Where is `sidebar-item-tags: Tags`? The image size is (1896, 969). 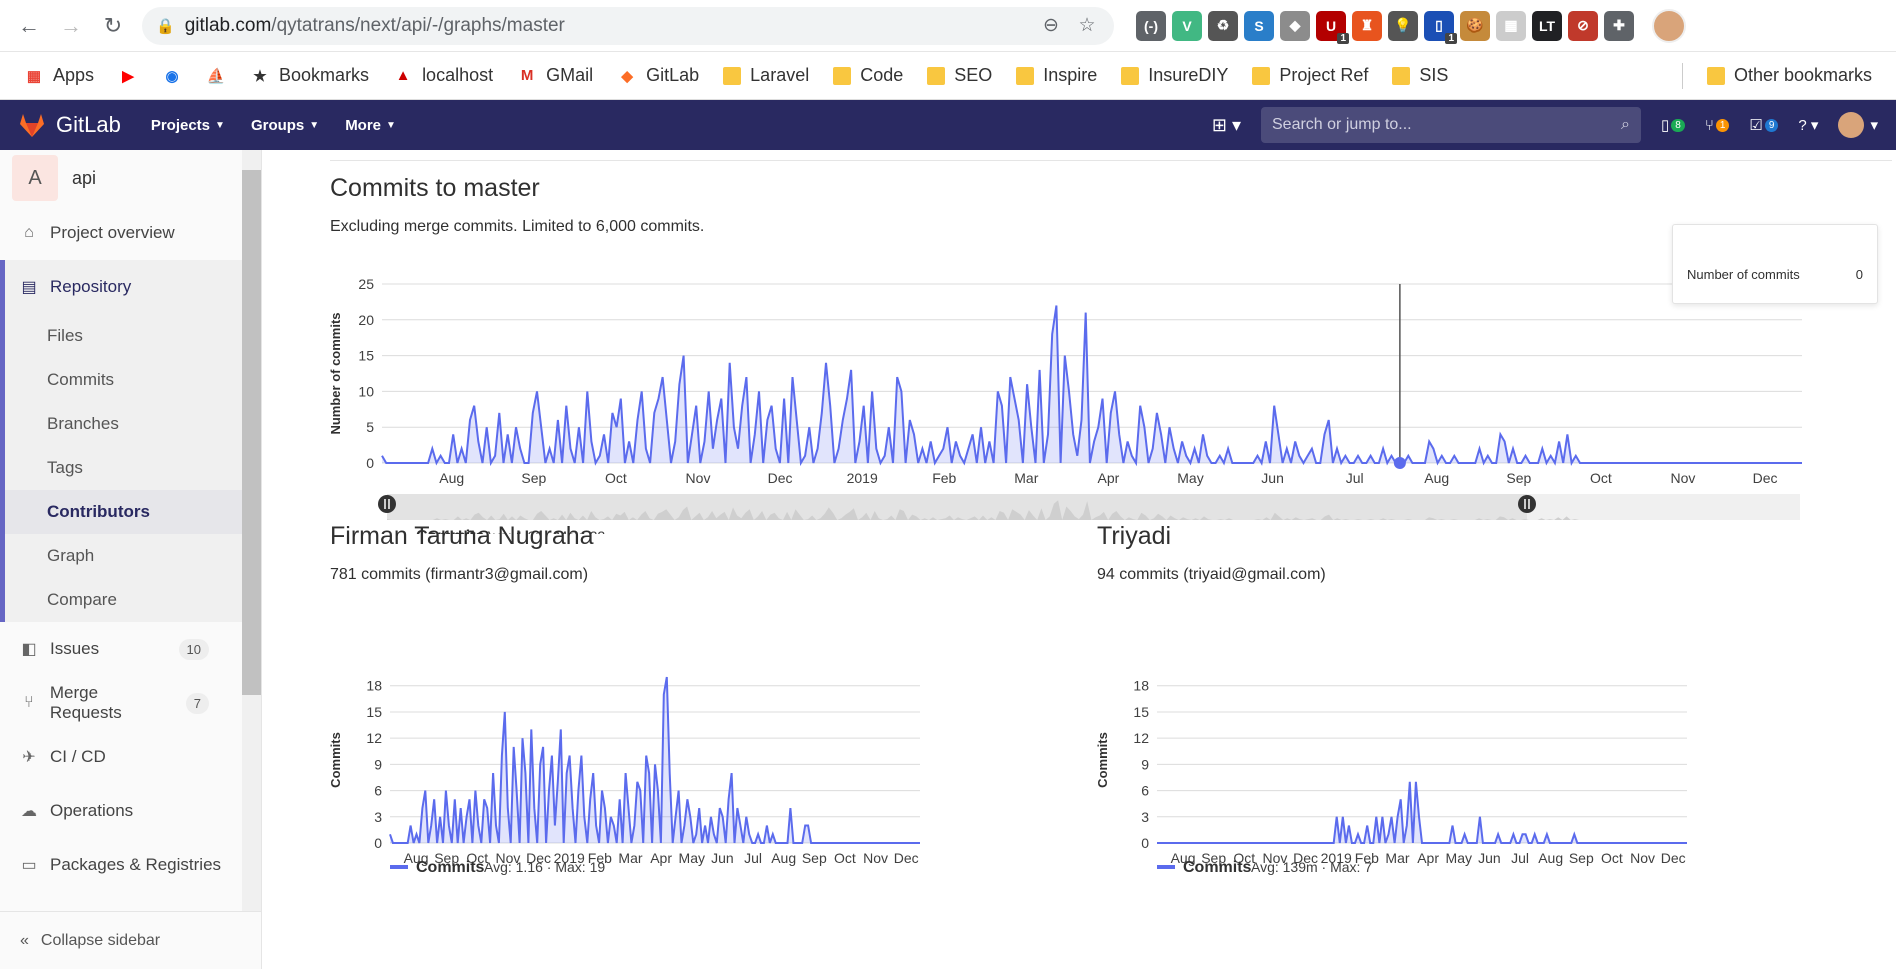
sidebar-item-tags: Tags is located at coordinates (133, 468).